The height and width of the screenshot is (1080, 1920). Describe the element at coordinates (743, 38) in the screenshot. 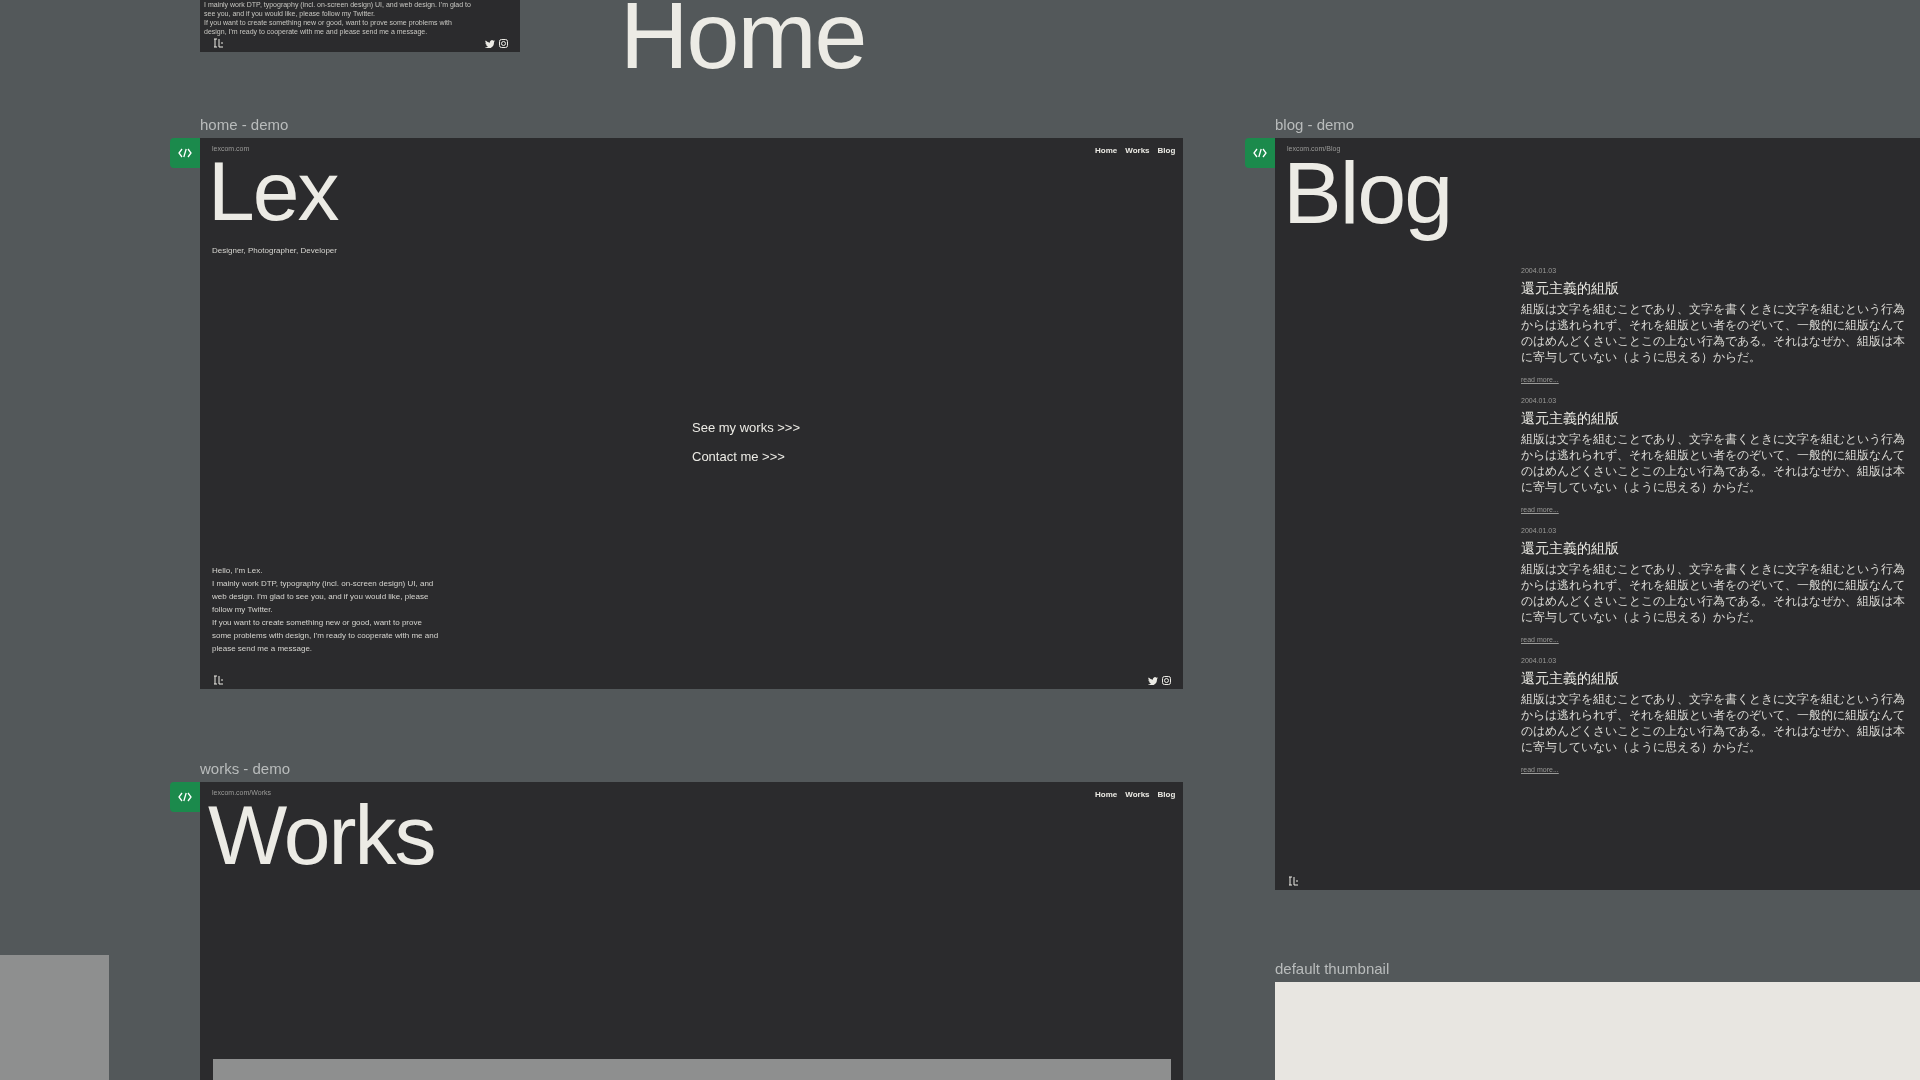

I see `canvas-title: Home` at that location.